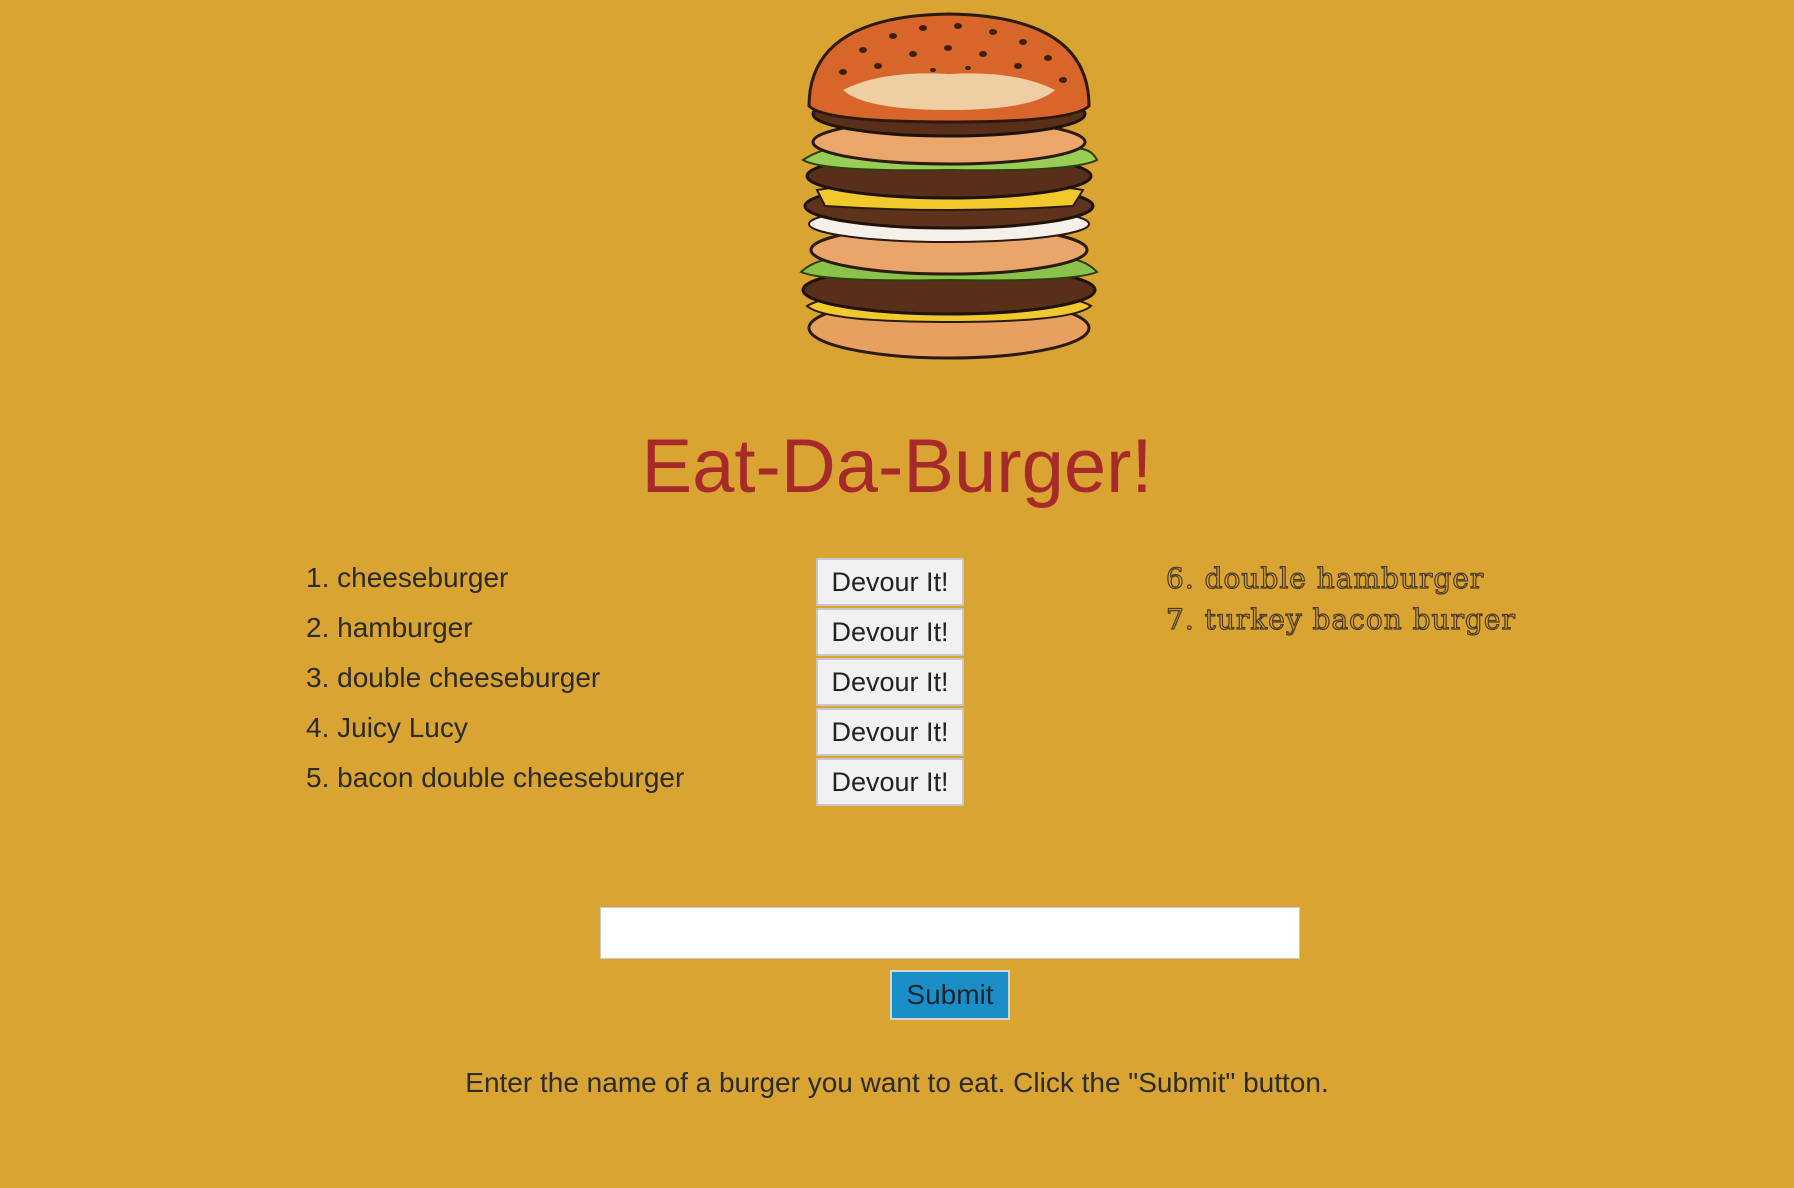  Describe the element at coordinates (1325, 578) in the screenshot. I see `devoured-burger-item: 6. double hamburger` at that location.